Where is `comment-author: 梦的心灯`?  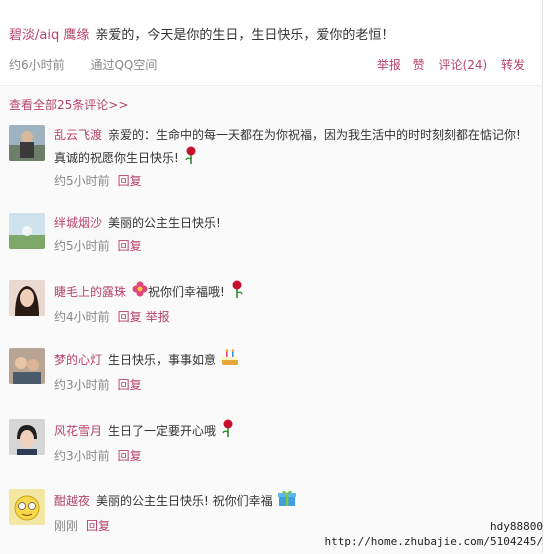 comment-author: 梦的心灯 is located at coordinates (78, 360).